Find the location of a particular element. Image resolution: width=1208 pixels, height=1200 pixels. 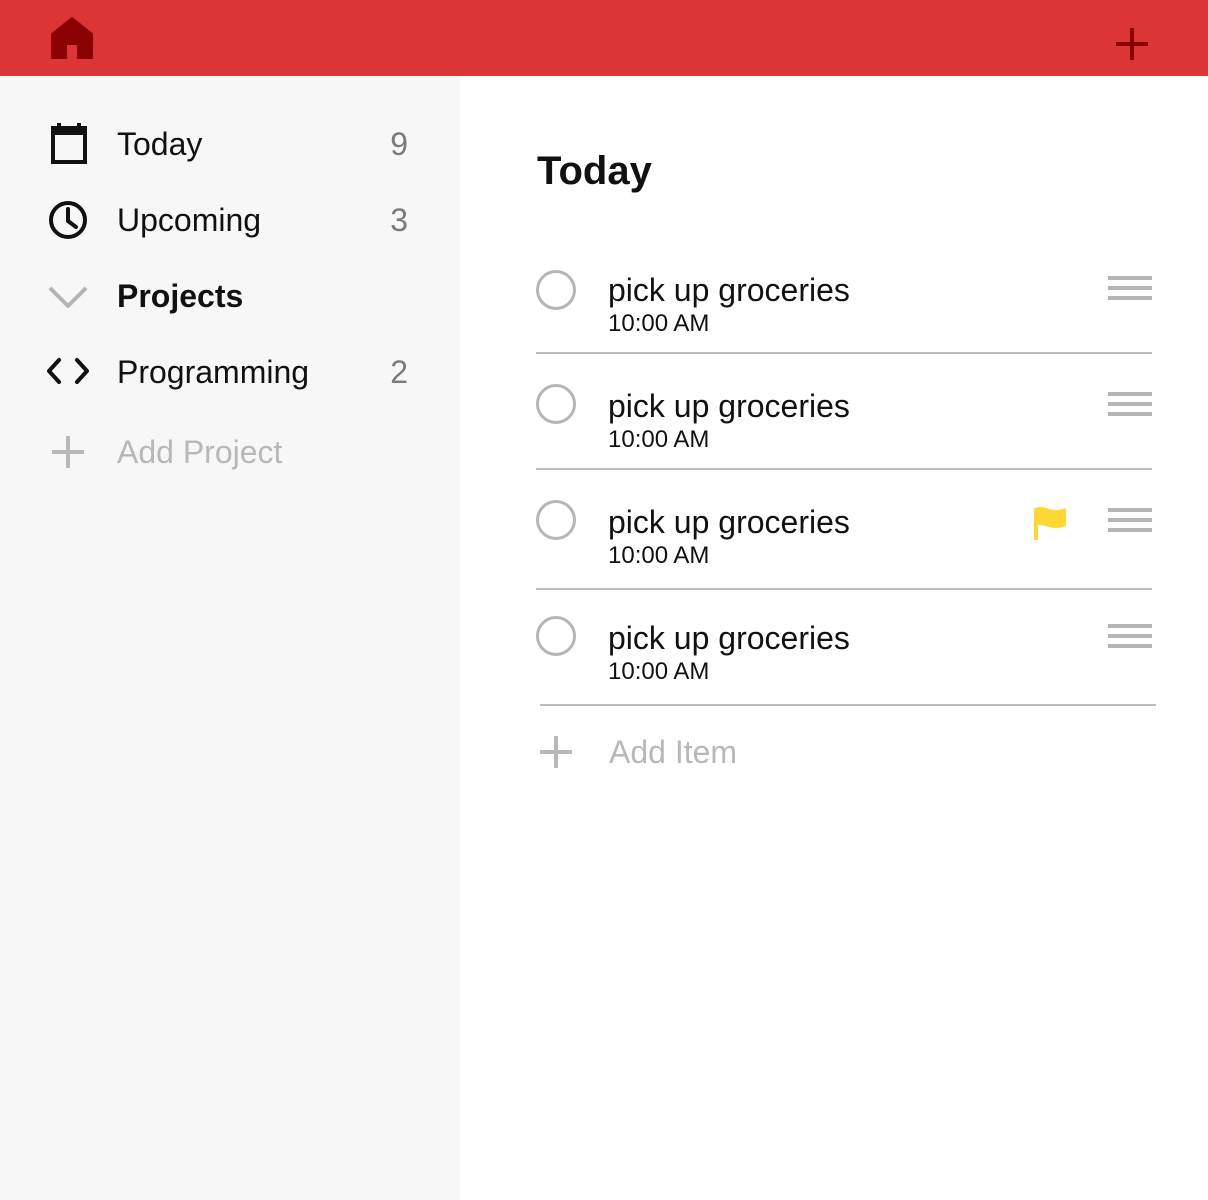

home-icon is located at coordinates (72, 38).